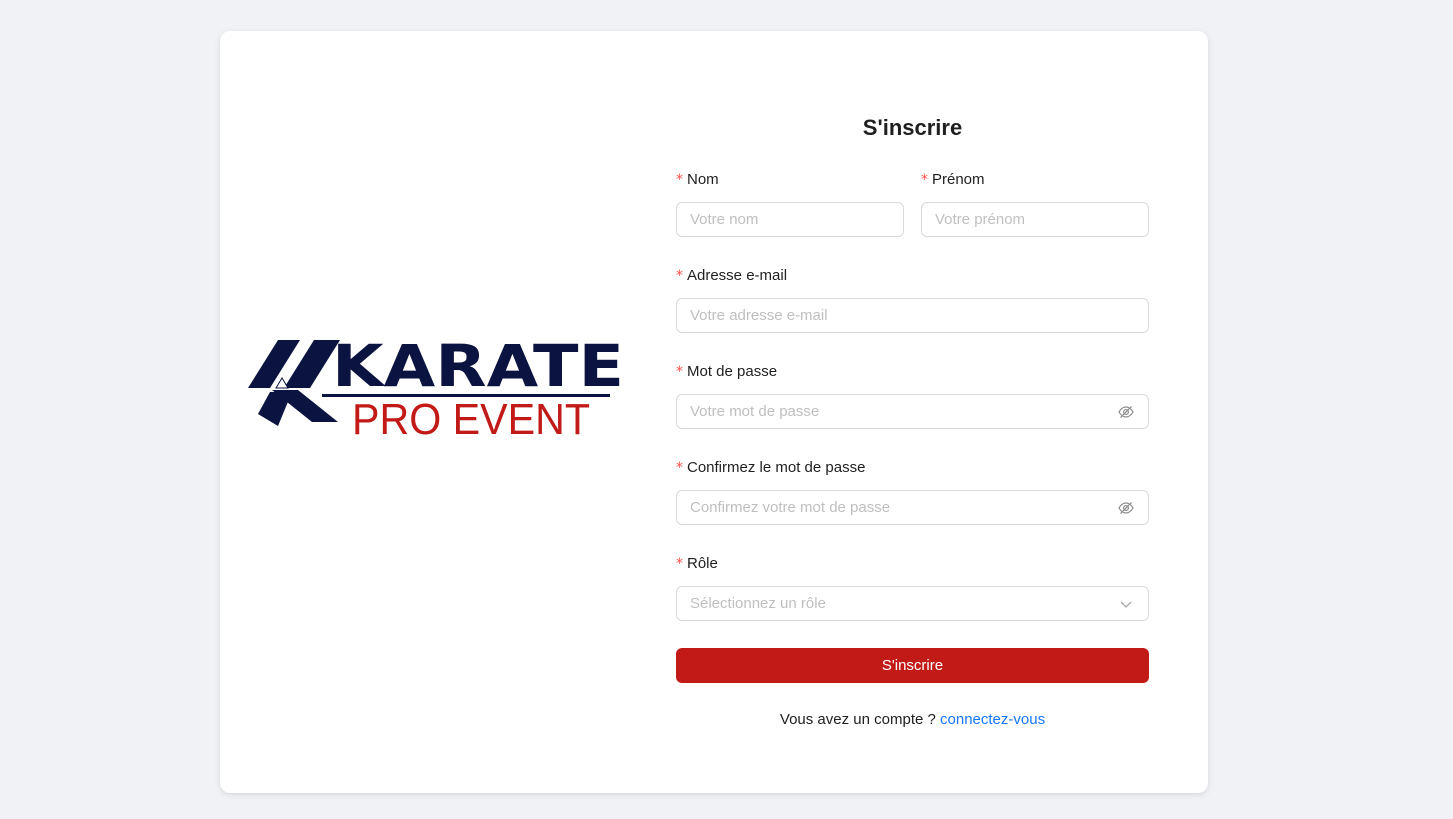 The image size is (1453, 819). What do you see at coordinates (958, 179) in the screenshot?
I see `prenom-label-text: Prénom` at bounding box center [958, 179].